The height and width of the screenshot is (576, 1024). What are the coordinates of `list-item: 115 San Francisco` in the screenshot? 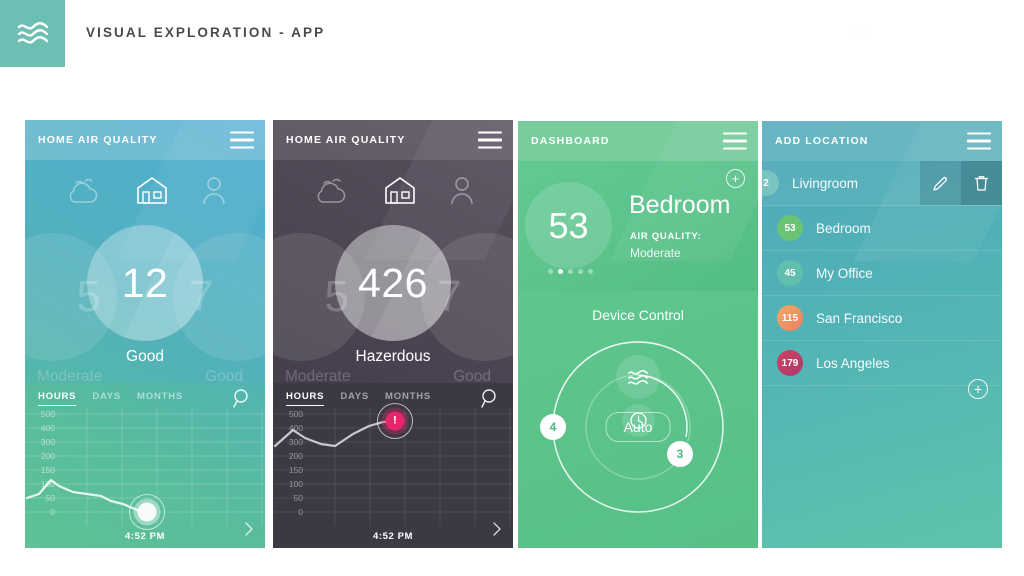 It's located at (882, 318).